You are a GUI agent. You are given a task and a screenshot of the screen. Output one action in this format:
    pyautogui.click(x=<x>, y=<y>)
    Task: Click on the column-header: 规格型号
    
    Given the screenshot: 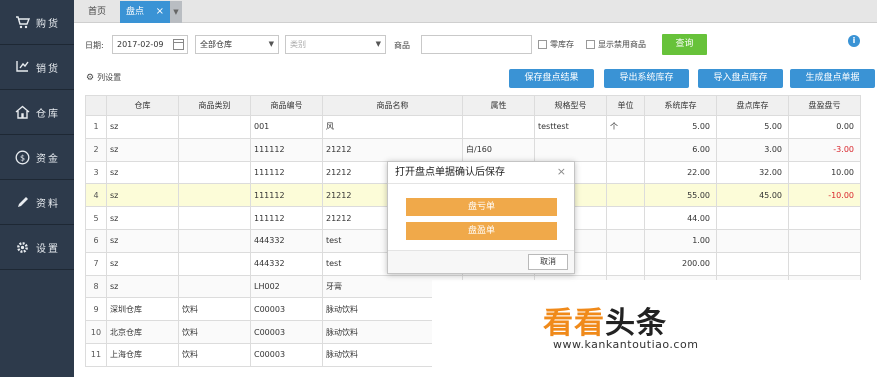 What is the action you would take?
    pyautogui.click(x=570, y=105)
    